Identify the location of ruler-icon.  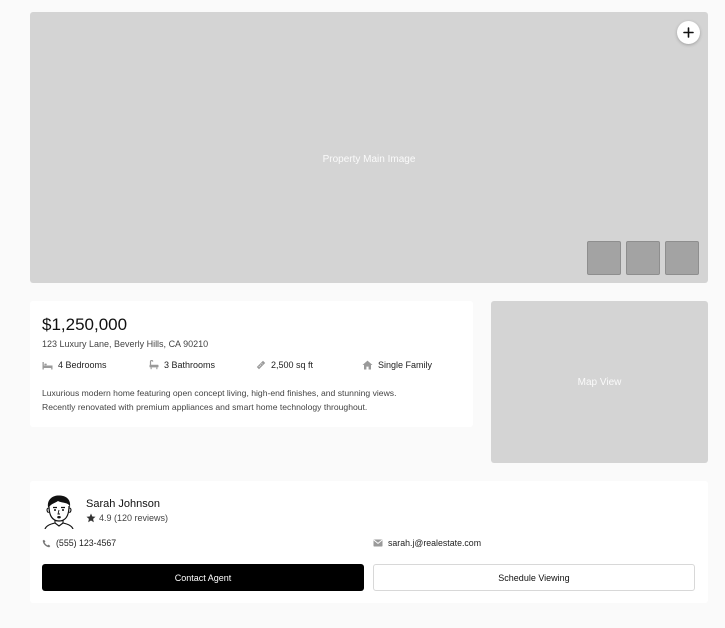
(261, 365).